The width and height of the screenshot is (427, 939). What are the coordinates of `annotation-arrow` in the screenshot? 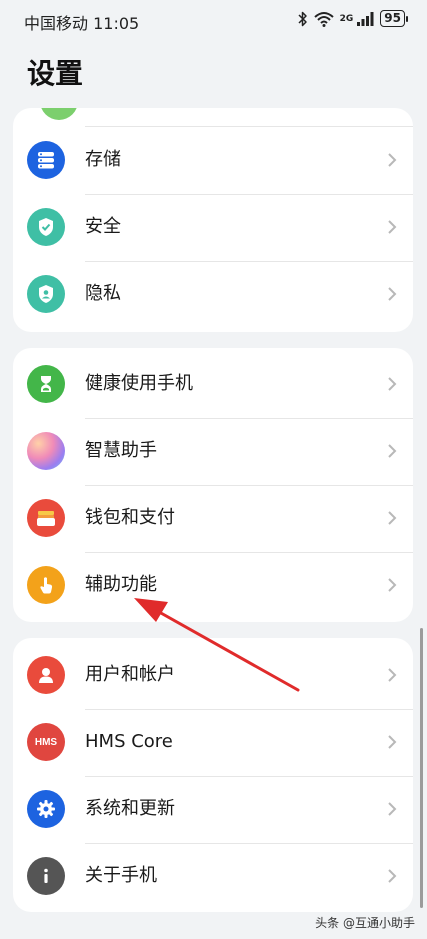 It's located at (217, 645).